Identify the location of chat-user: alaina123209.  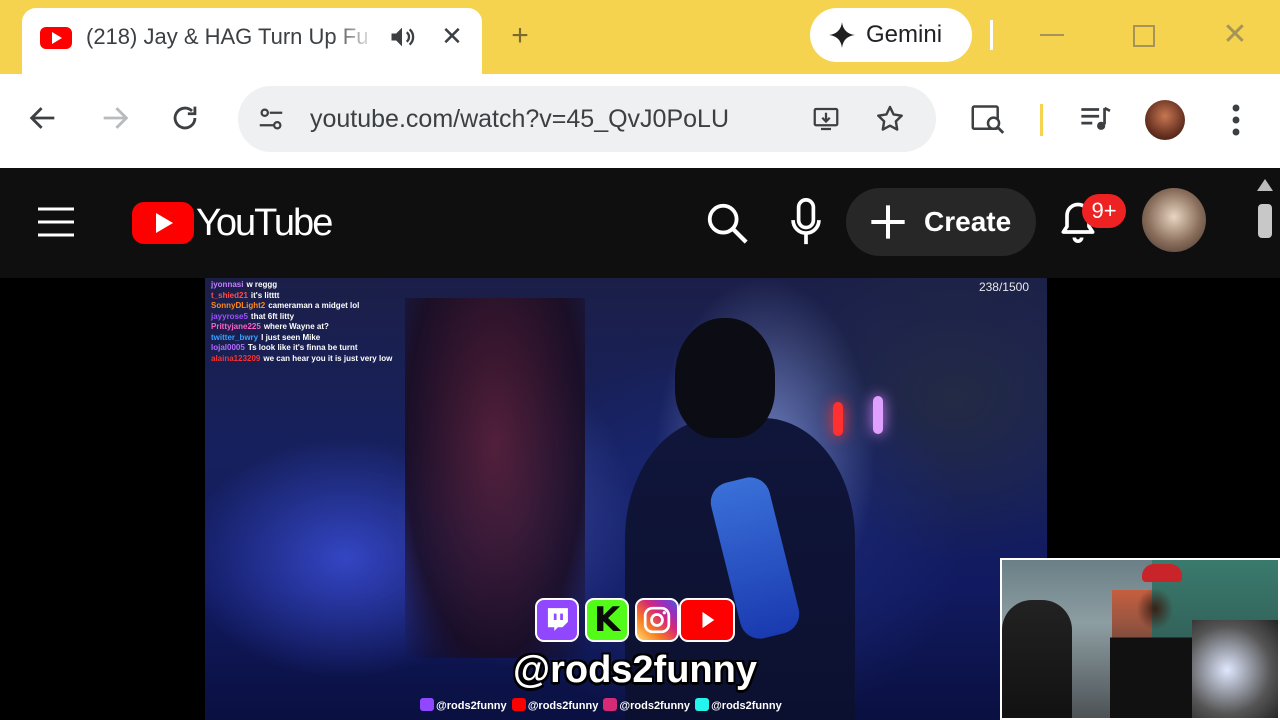
(236, 358).